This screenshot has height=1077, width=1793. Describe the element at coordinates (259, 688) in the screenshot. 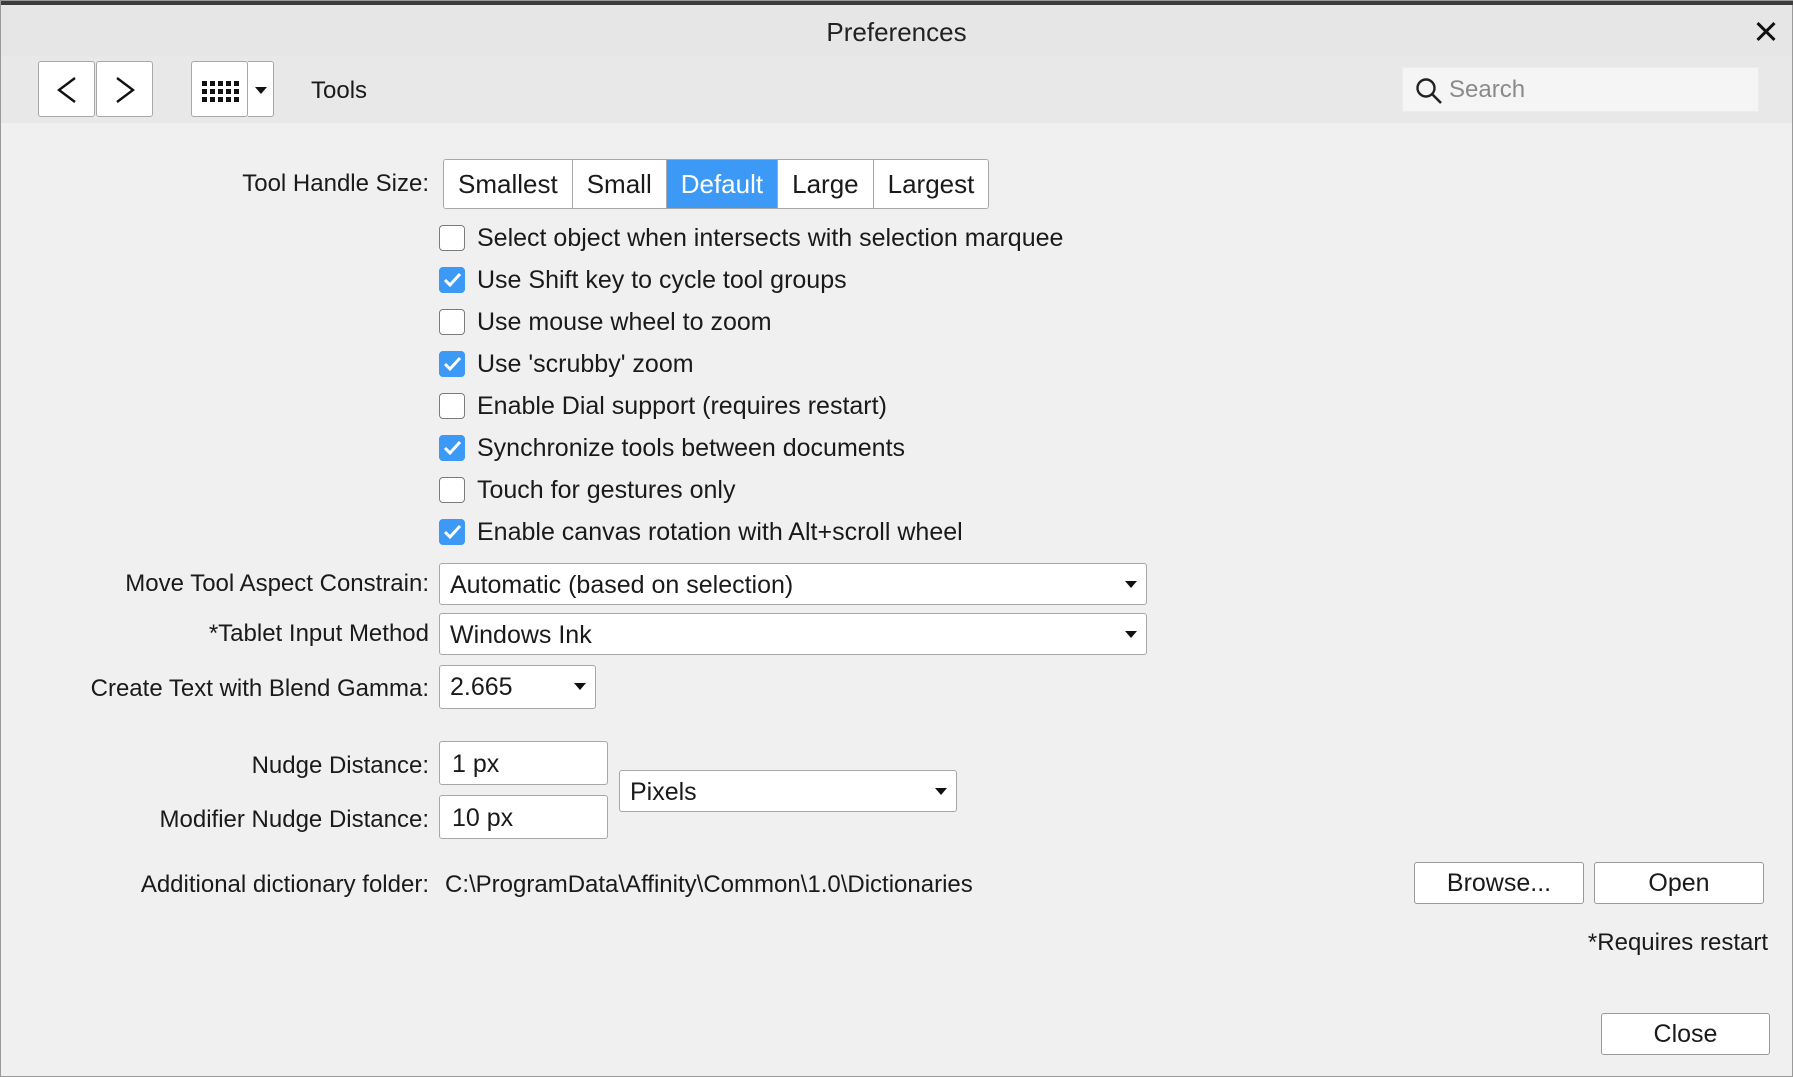

I see `blend-gamma-label: Create Text with Blend Gamma:` at that location.